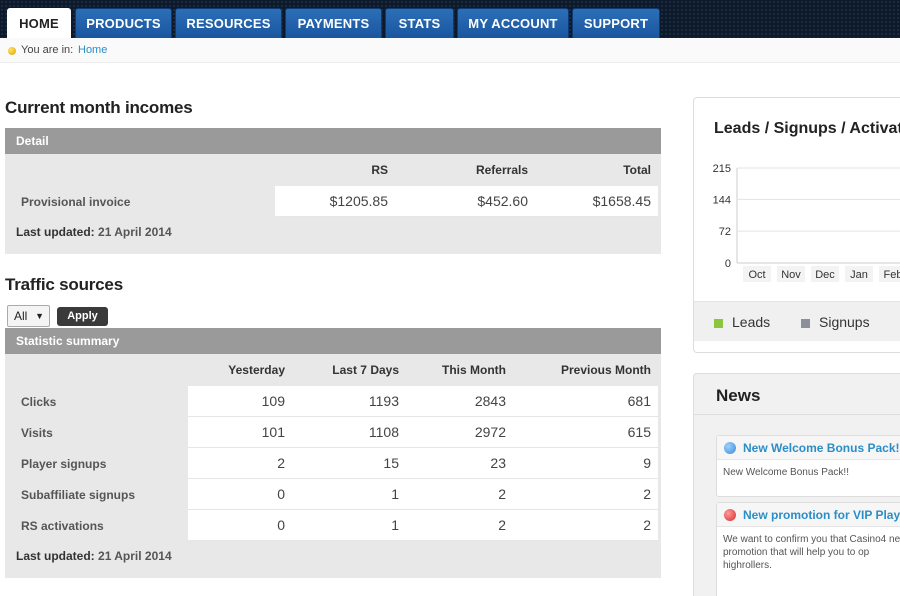 Image resolution: width=900 pixels, height=596 pixels. I want to click on cell-value: 1193, so click(349, 401).